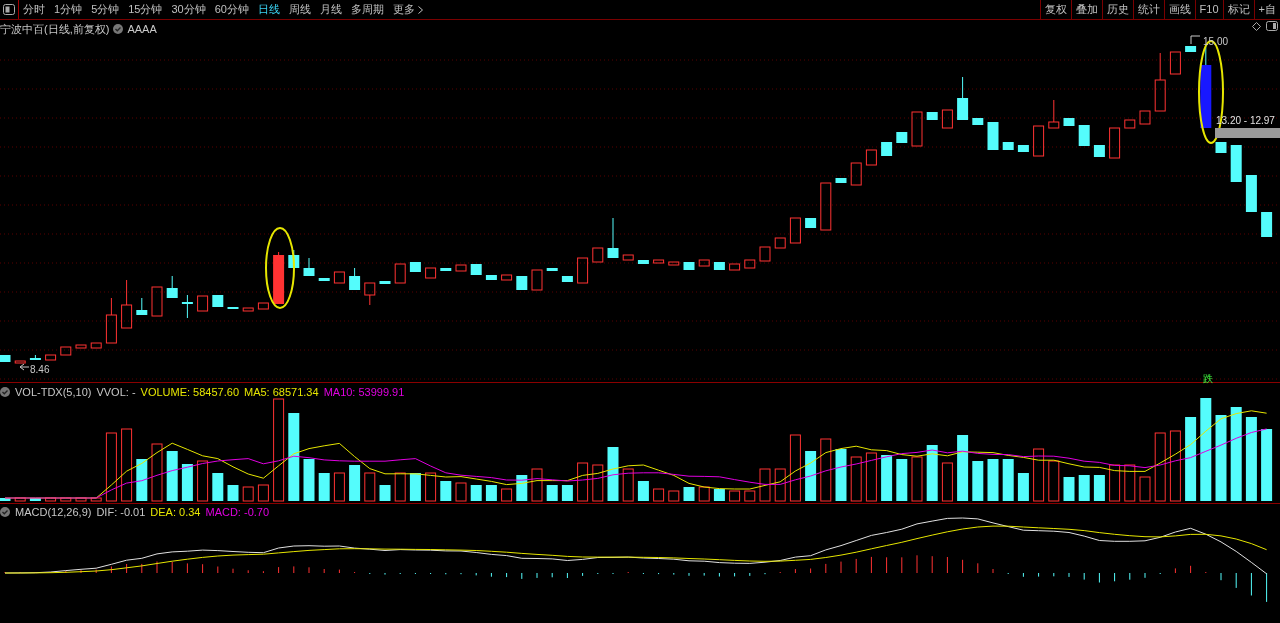 Image resolution: width=1280 pixels, height=623 pixels. What do you see at coordinates (1055, 9) in the screenshot?
I see `toolbar-button: 复权` at bounding box center [1055, 9].